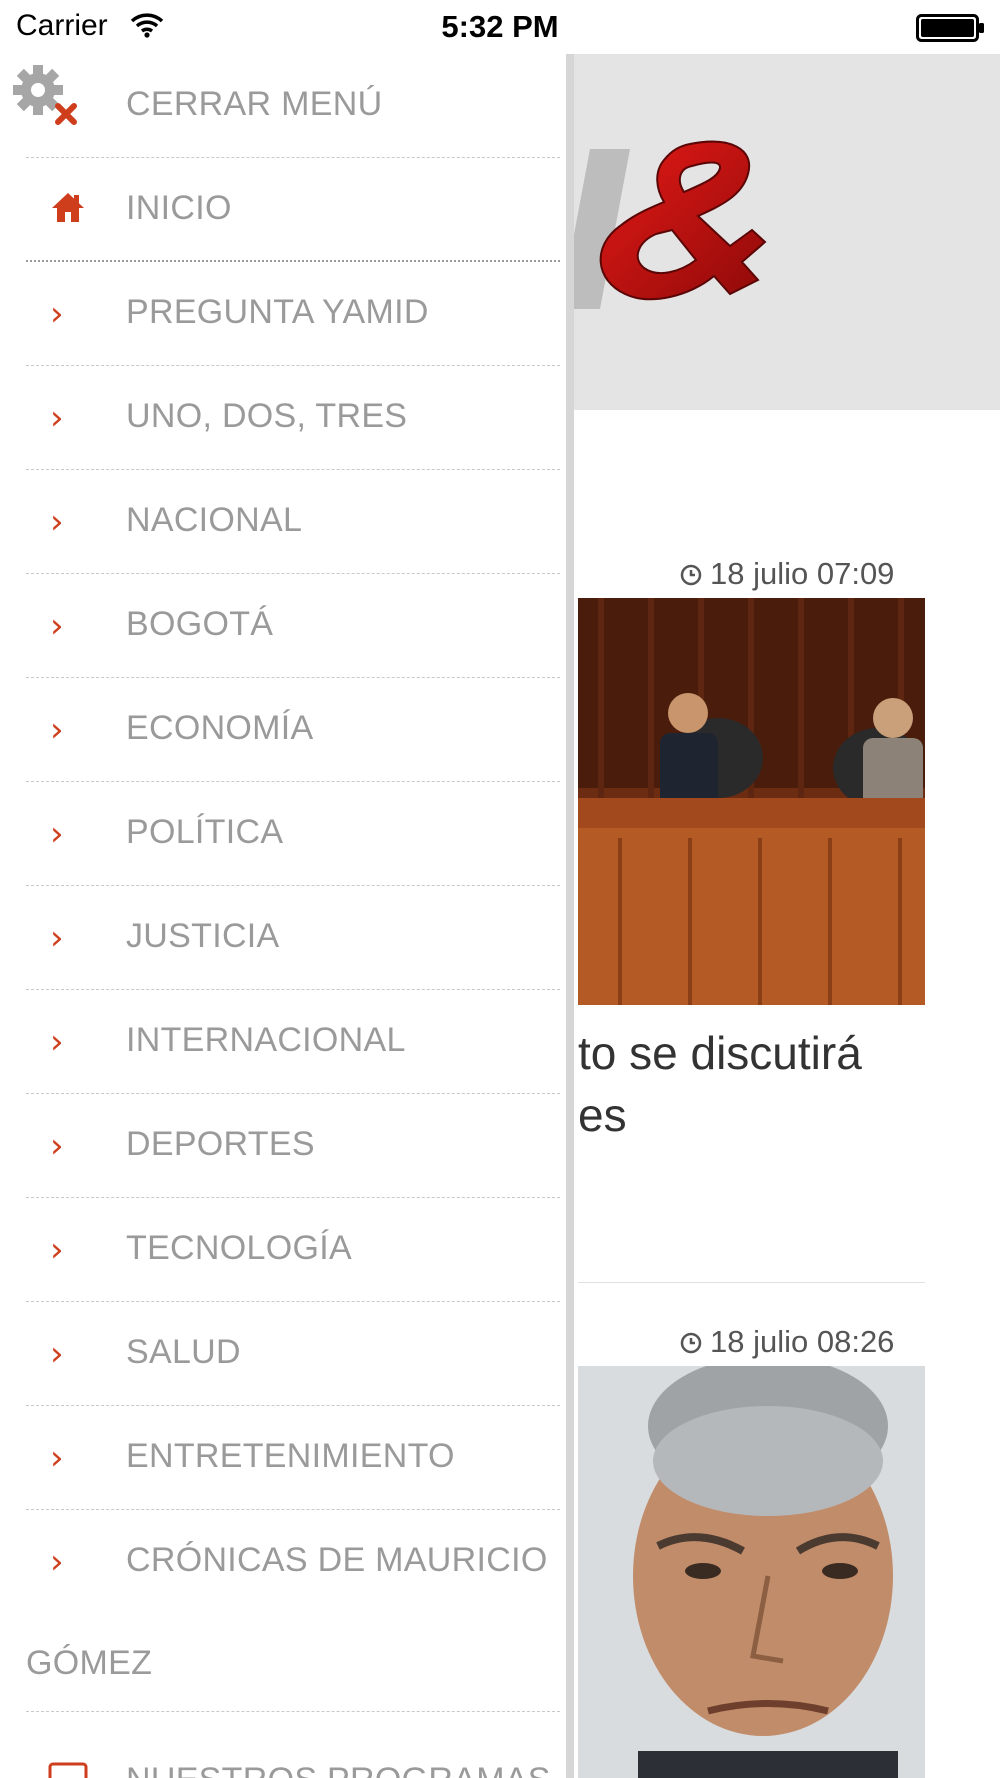 The height and width of the screenshot is (1778, 1000). Describe the element at coordinates (802, 573) in the screenshot. I see `article-time-text: 18 julio 07:09` at that location.